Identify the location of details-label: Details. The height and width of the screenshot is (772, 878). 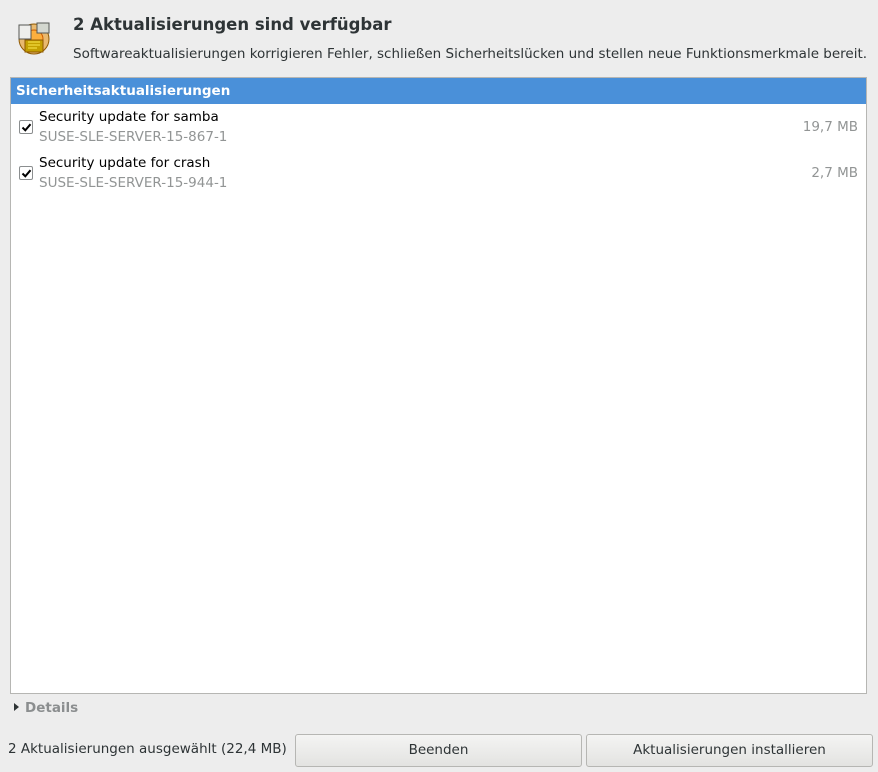
(52, 708).